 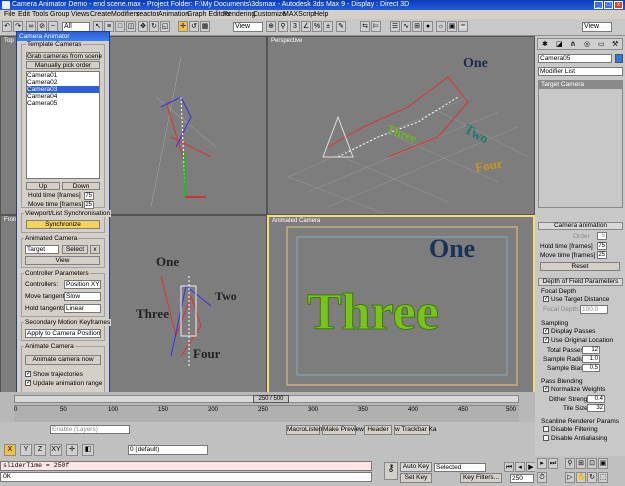 What do you see at coordinates (574, 389) in the screenshot?
I see `normalize-weights-checkbox: ✓ Normalize Weights` at bounding box center [574, 389].